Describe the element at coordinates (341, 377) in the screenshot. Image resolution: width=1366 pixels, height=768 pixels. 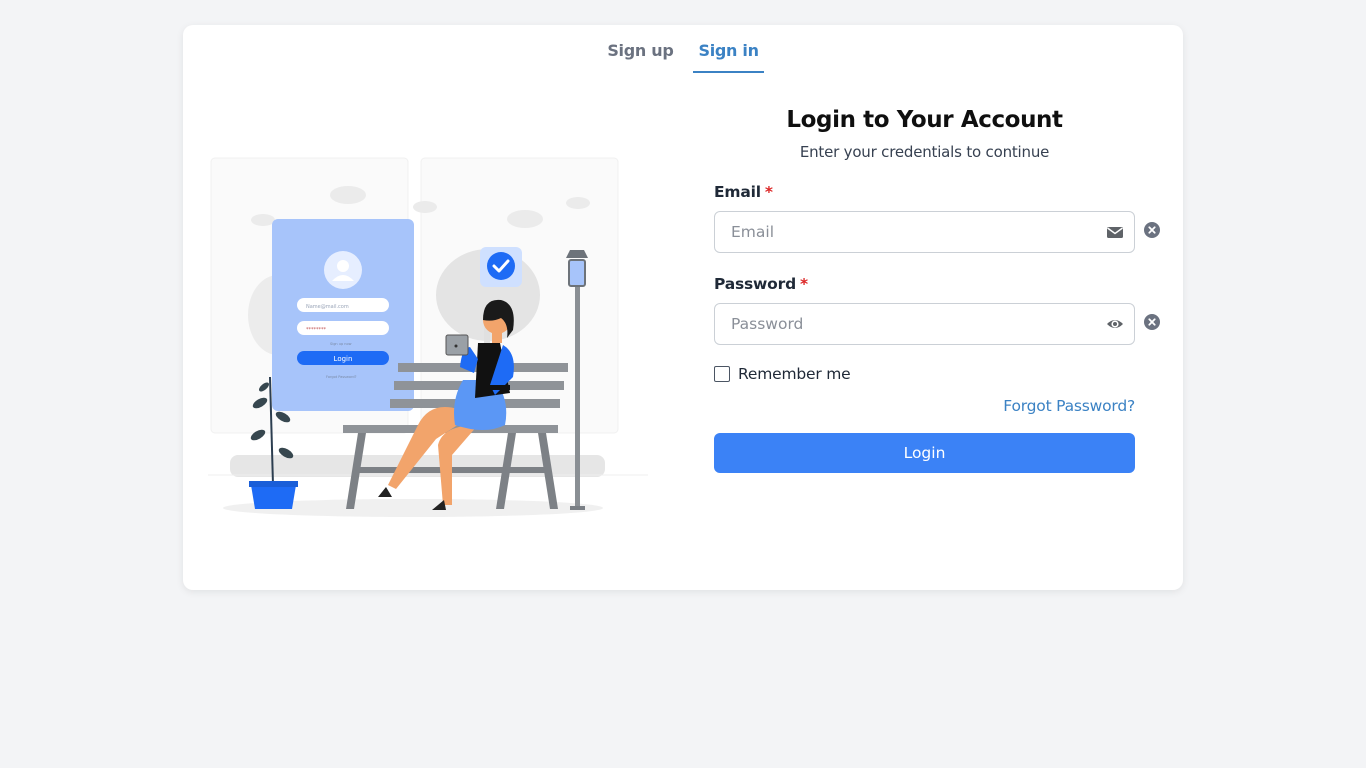
I see `mini-forgot-text: Forgot Password?` at that location.